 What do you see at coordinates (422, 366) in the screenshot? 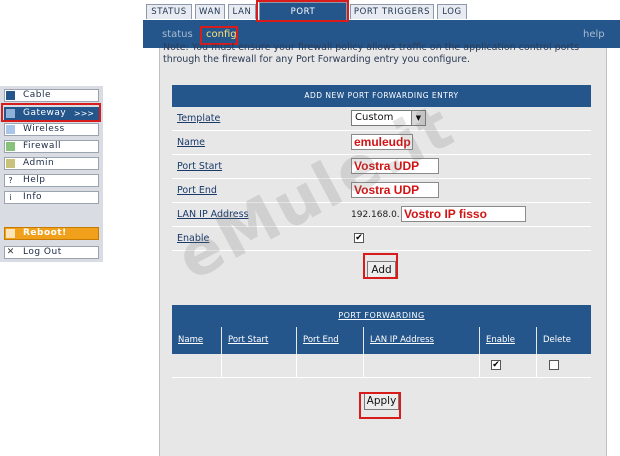
I see `cell-lan-ip` at bounding box center [422, 366].